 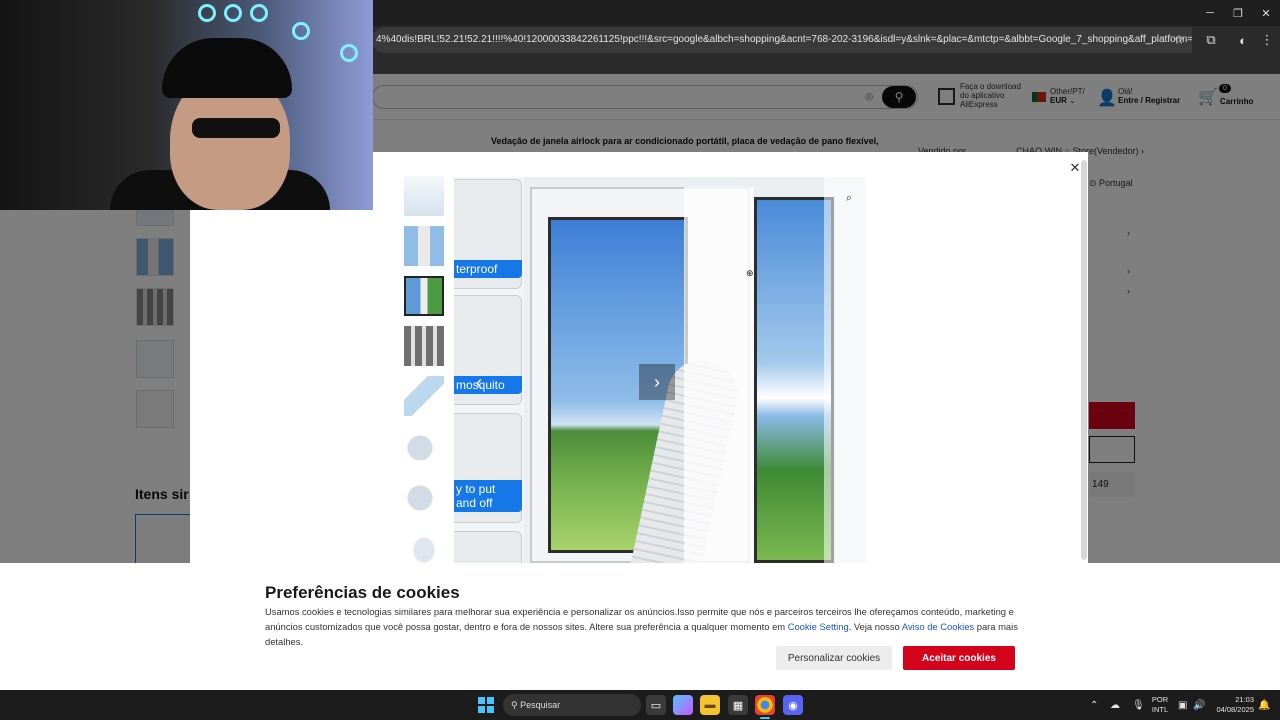 What do you see at coordinates (488, 547) in the screenshot?
I see `feature-card` at bounding box center [488, 547].